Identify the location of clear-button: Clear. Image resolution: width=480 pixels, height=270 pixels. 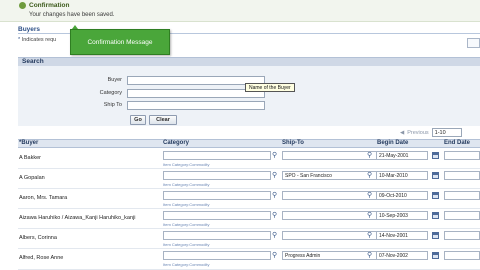
(163, 120).